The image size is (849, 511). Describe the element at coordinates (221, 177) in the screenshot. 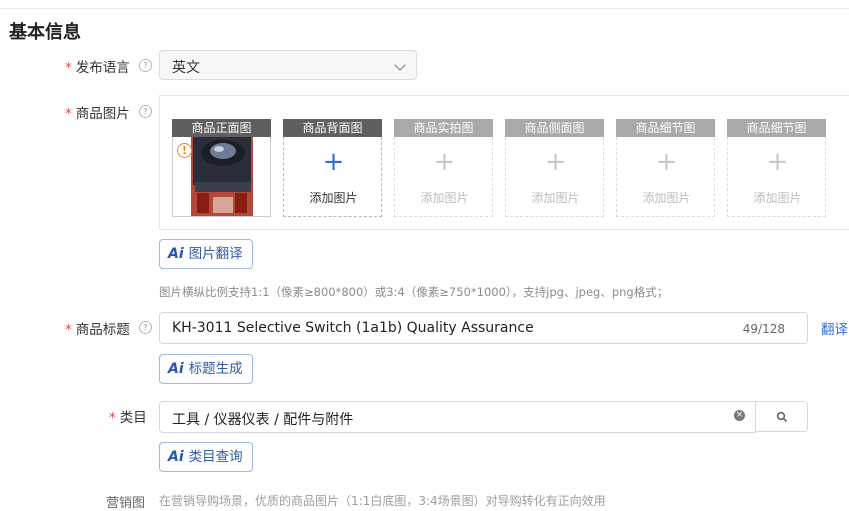

I see `product-photo: !` at that location.